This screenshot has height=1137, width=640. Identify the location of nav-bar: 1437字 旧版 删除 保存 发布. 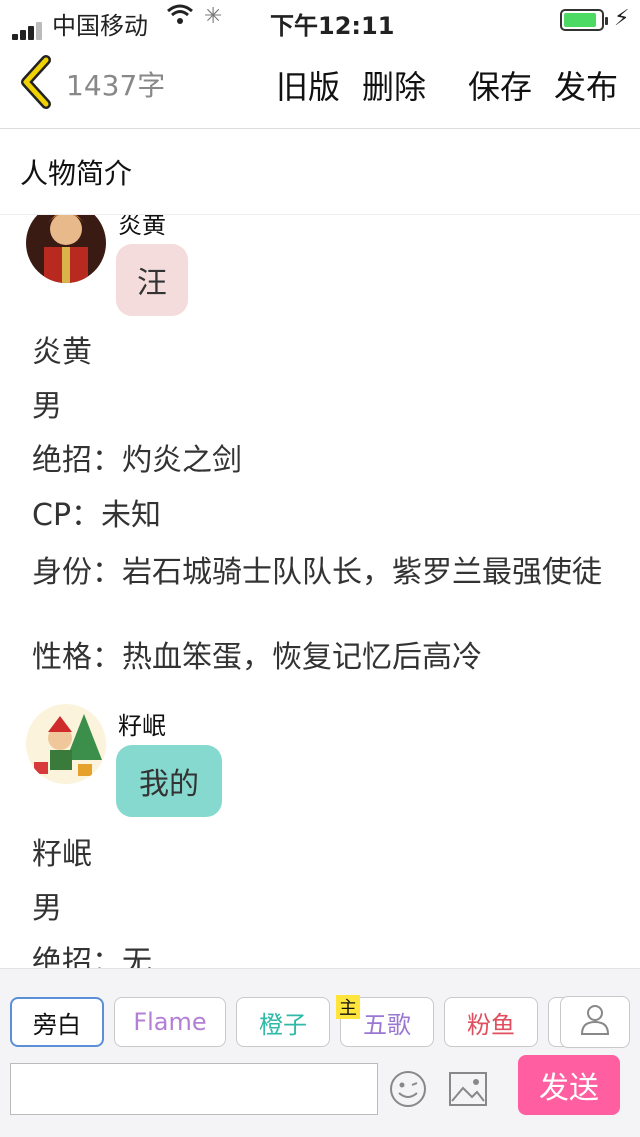
(320, 84).